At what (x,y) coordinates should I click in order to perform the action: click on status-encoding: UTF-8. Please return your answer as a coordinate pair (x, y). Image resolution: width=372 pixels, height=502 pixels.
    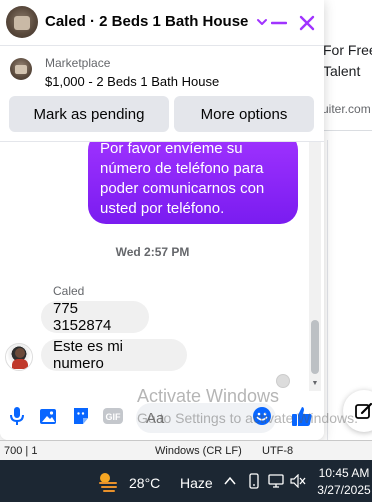
    Looking at the image, I should click on (278, 451).